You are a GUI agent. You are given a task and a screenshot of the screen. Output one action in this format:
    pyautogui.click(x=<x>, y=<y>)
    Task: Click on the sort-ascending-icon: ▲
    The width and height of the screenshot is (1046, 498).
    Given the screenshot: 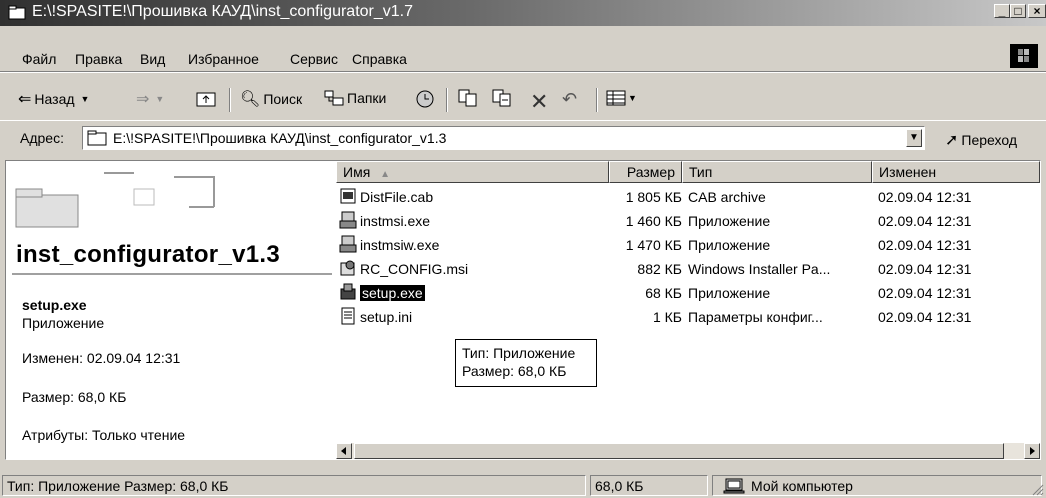 What is the action you would take?
    pyautogui.click(x=385, y=174)
    